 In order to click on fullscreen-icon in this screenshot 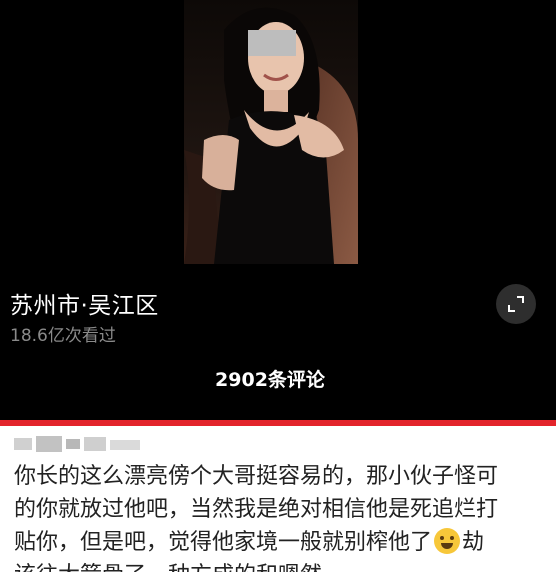, I will do `click(516, 304)`.